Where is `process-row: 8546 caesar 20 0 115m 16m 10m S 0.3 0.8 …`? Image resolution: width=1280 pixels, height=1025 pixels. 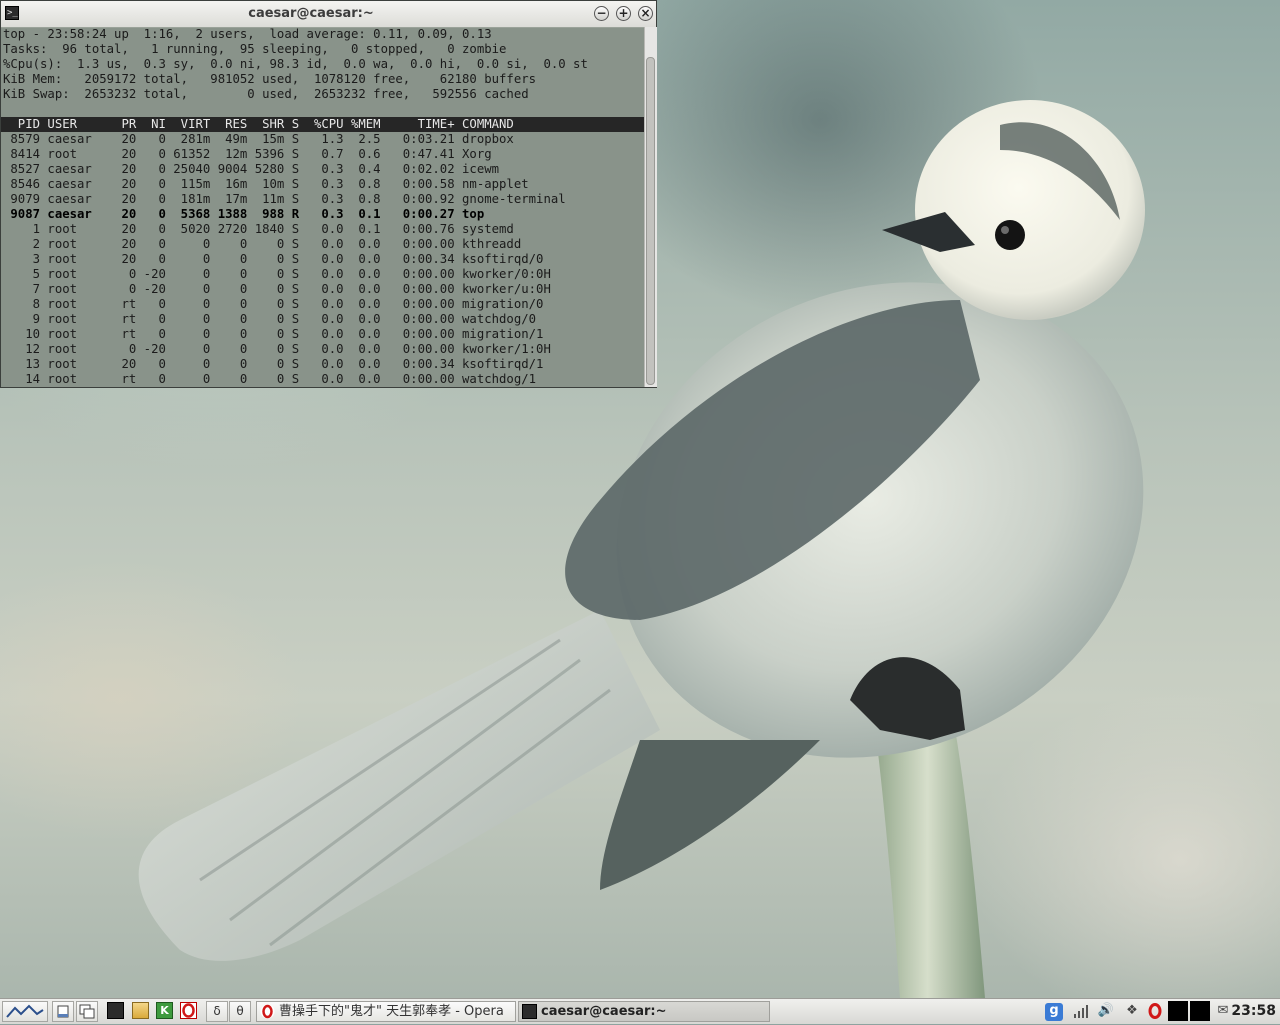
process-row: 8546 caesar 20 0 115m 16m 10m S 0.3 0.8 … is located at coordinates (266, 184).